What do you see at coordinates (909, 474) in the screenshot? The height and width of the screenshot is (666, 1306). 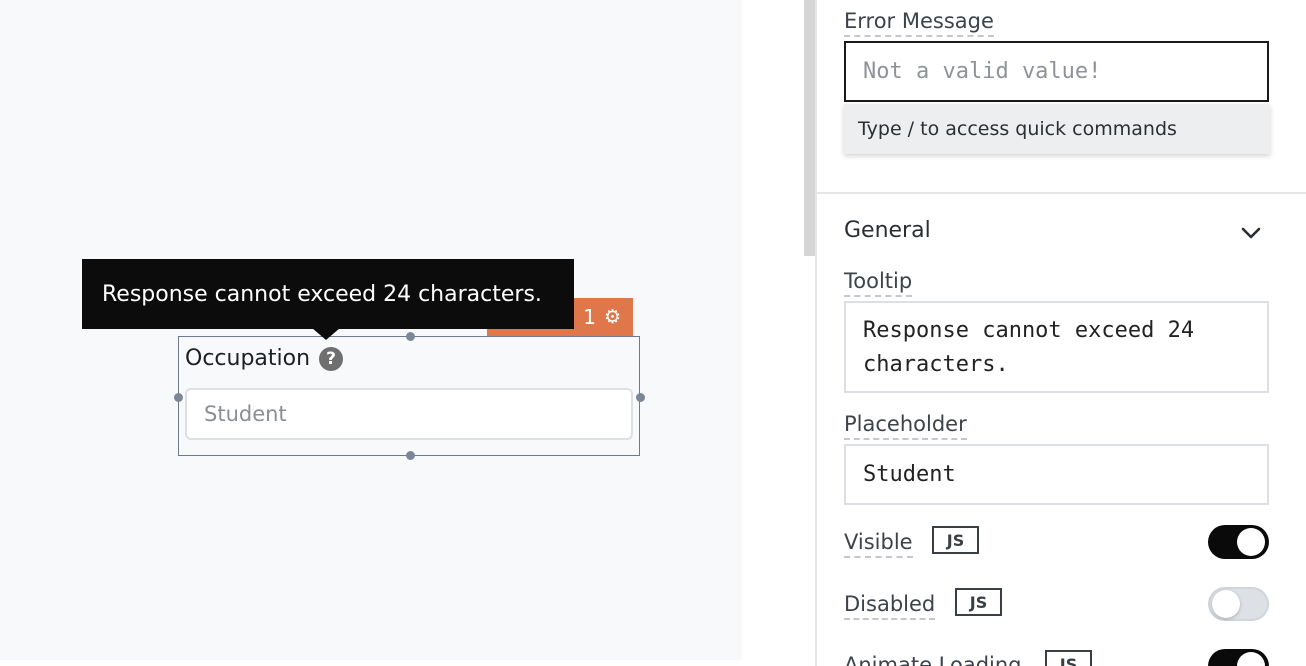 I see `placeholder-input-value: Student` at bounding box center [909, 474].